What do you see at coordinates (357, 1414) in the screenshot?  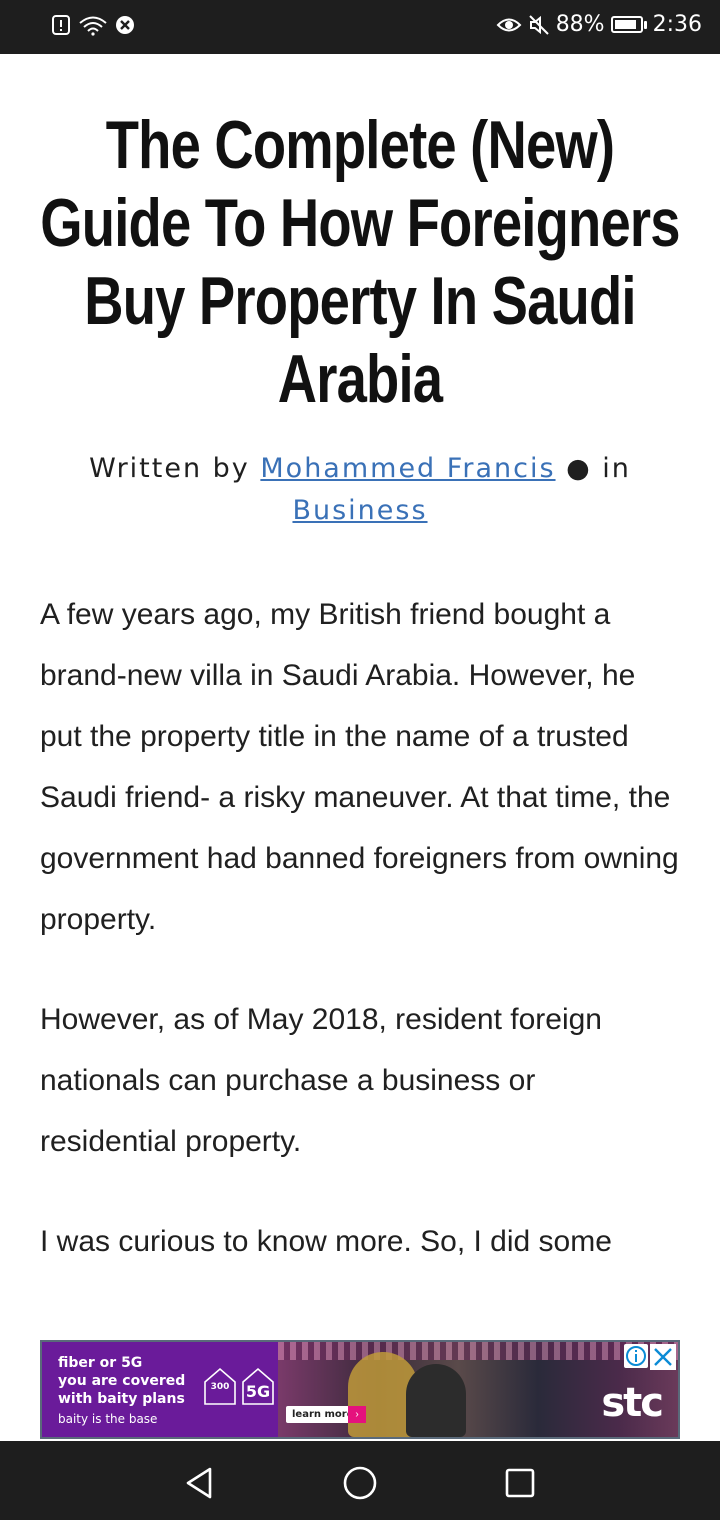 I see `arrow-right-icon: ›` at bounding box center [357, 1414].